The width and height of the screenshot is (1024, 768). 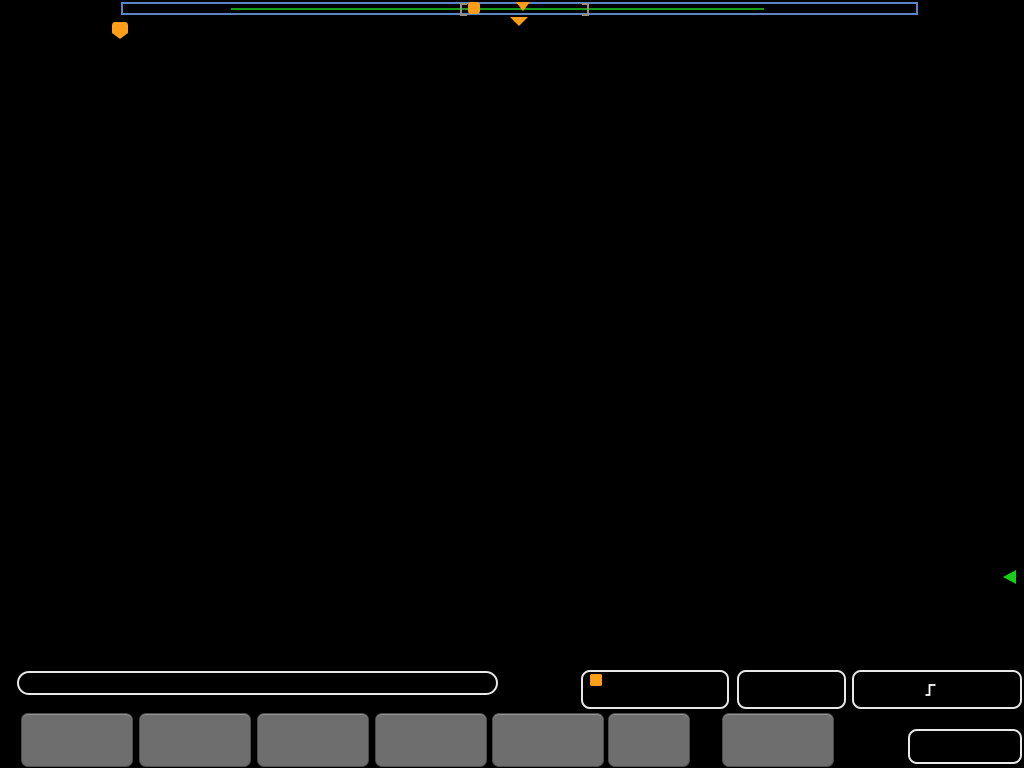 I want to click on trigger-readout, so click(x=937, y=689).